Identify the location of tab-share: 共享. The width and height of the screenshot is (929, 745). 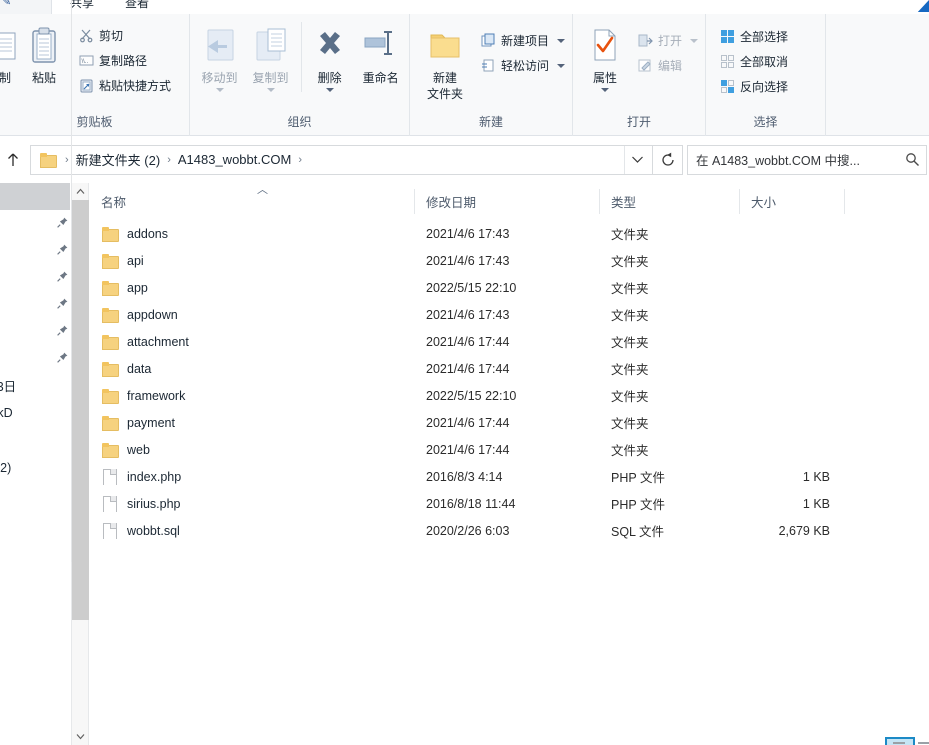
(82, 5).